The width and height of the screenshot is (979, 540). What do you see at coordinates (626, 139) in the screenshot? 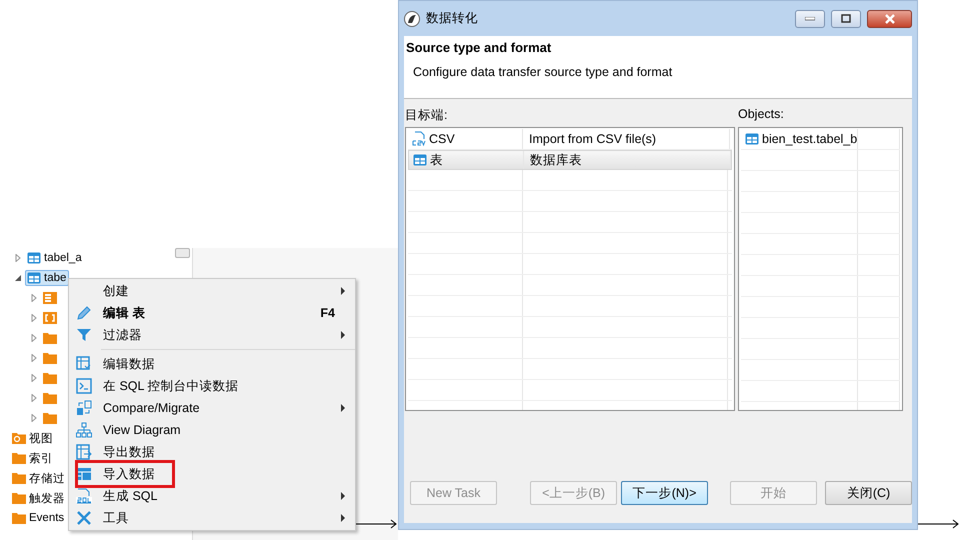
I see `source-description: Import from CSV file(s)` at bounding box center [626, 139].